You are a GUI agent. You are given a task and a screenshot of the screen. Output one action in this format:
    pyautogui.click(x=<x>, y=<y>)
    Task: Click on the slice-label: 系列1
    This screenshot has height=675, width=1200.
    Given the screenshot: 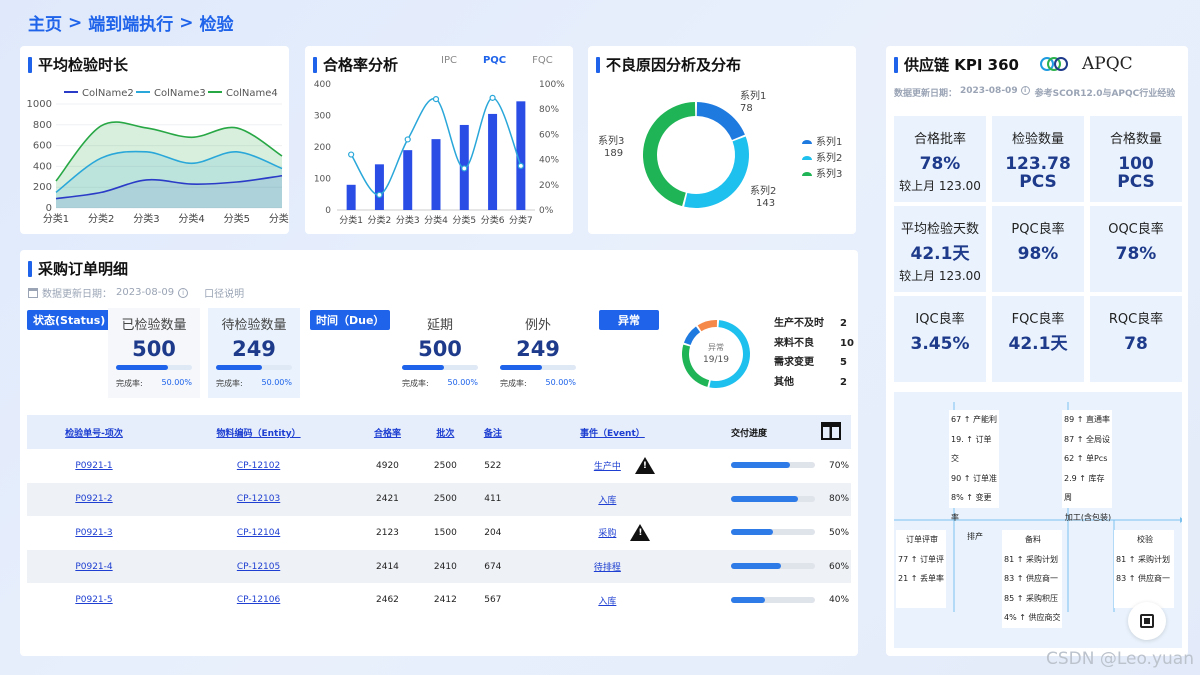 What is the action you would take?
    pyautogui.click(x=753, y=95)
    